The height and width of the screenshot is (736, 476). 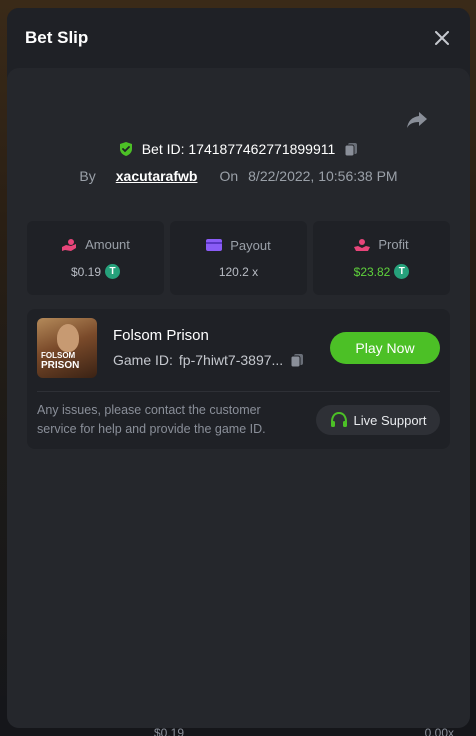 I want to click on headset-icon, so click(x=338, y=419).